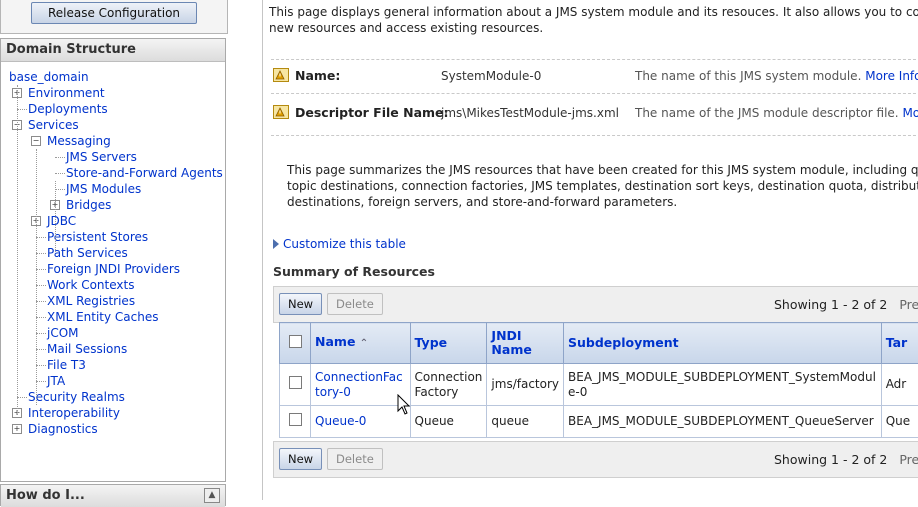 This screenshot has width=918, height=507. I want to click on tree-item-jcom: jCOM, so click(63, 333).